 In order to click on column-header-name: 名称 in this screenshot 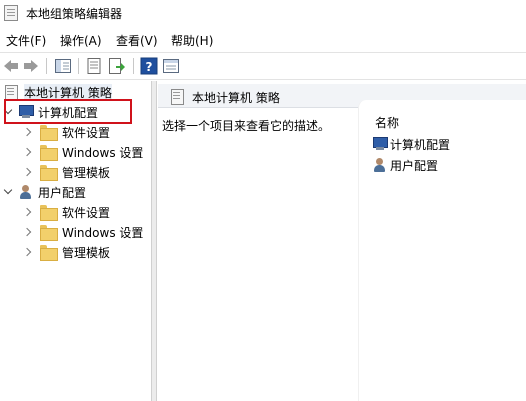, I will do `click(387, 122)`.